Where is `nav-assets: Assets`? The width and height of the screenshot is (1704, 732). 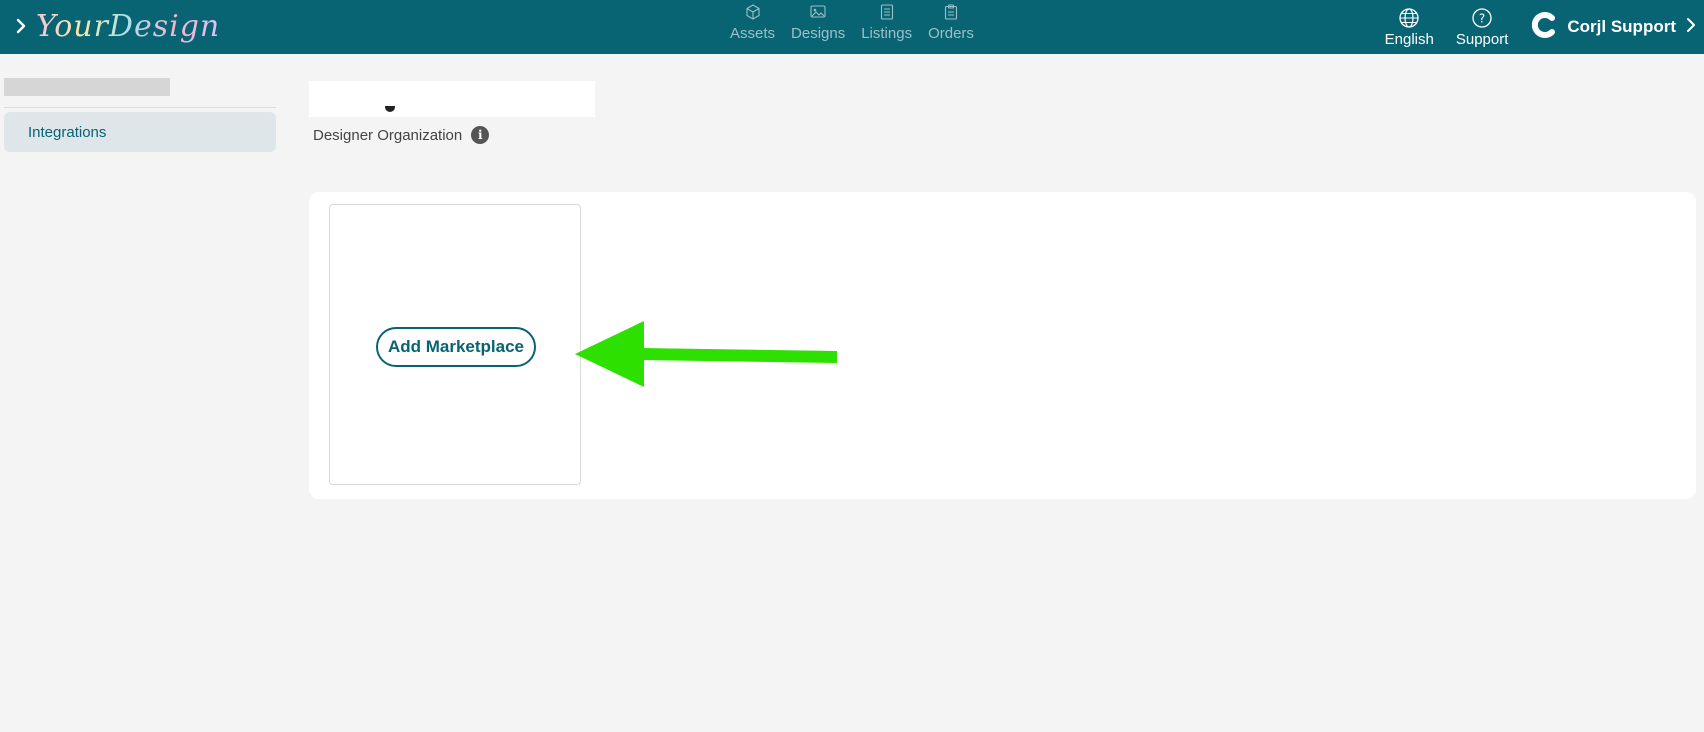
nav-assets: Assets is located at coordinates (752, 27).